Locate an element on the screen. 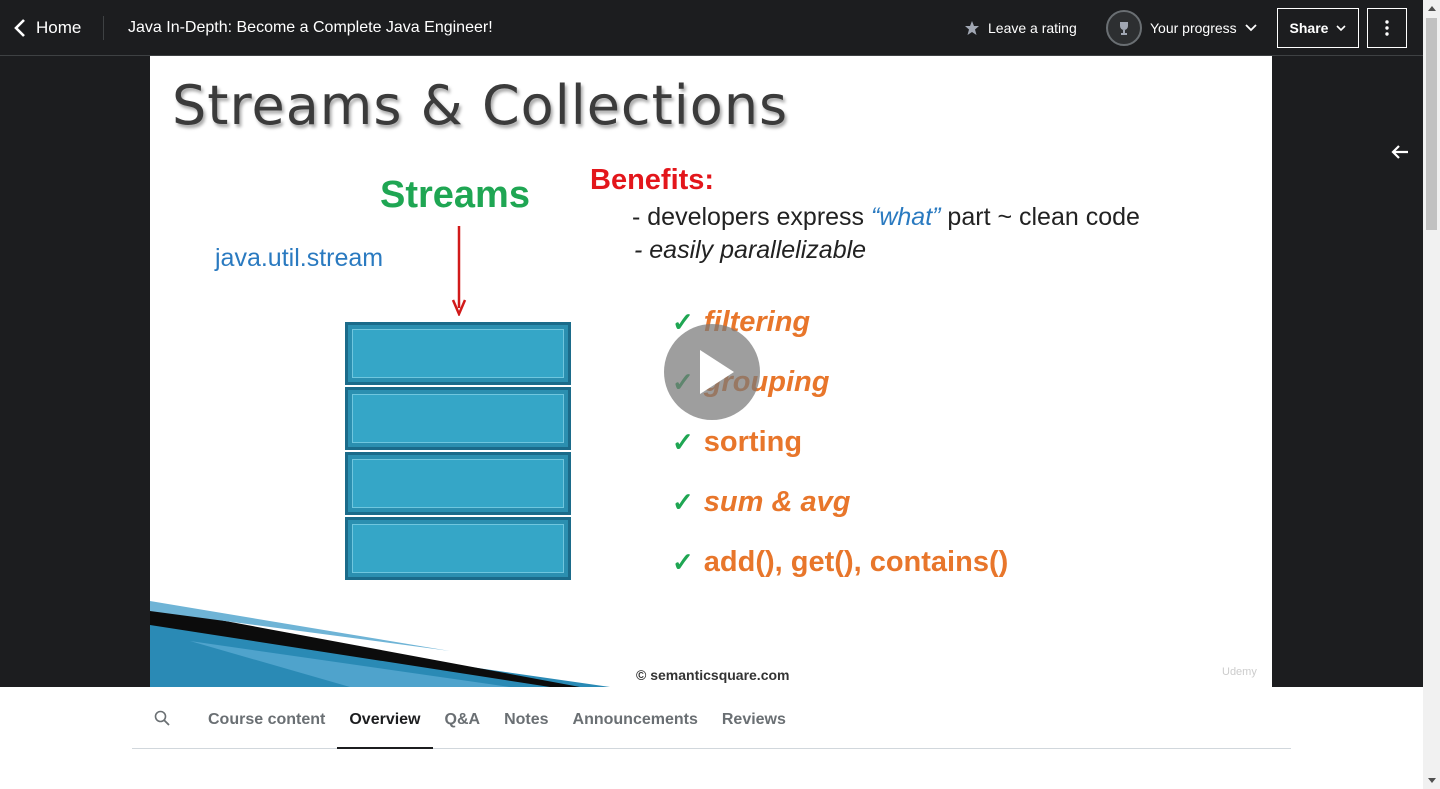  progress-label: Your progress is located at coordinates (1193, 28).